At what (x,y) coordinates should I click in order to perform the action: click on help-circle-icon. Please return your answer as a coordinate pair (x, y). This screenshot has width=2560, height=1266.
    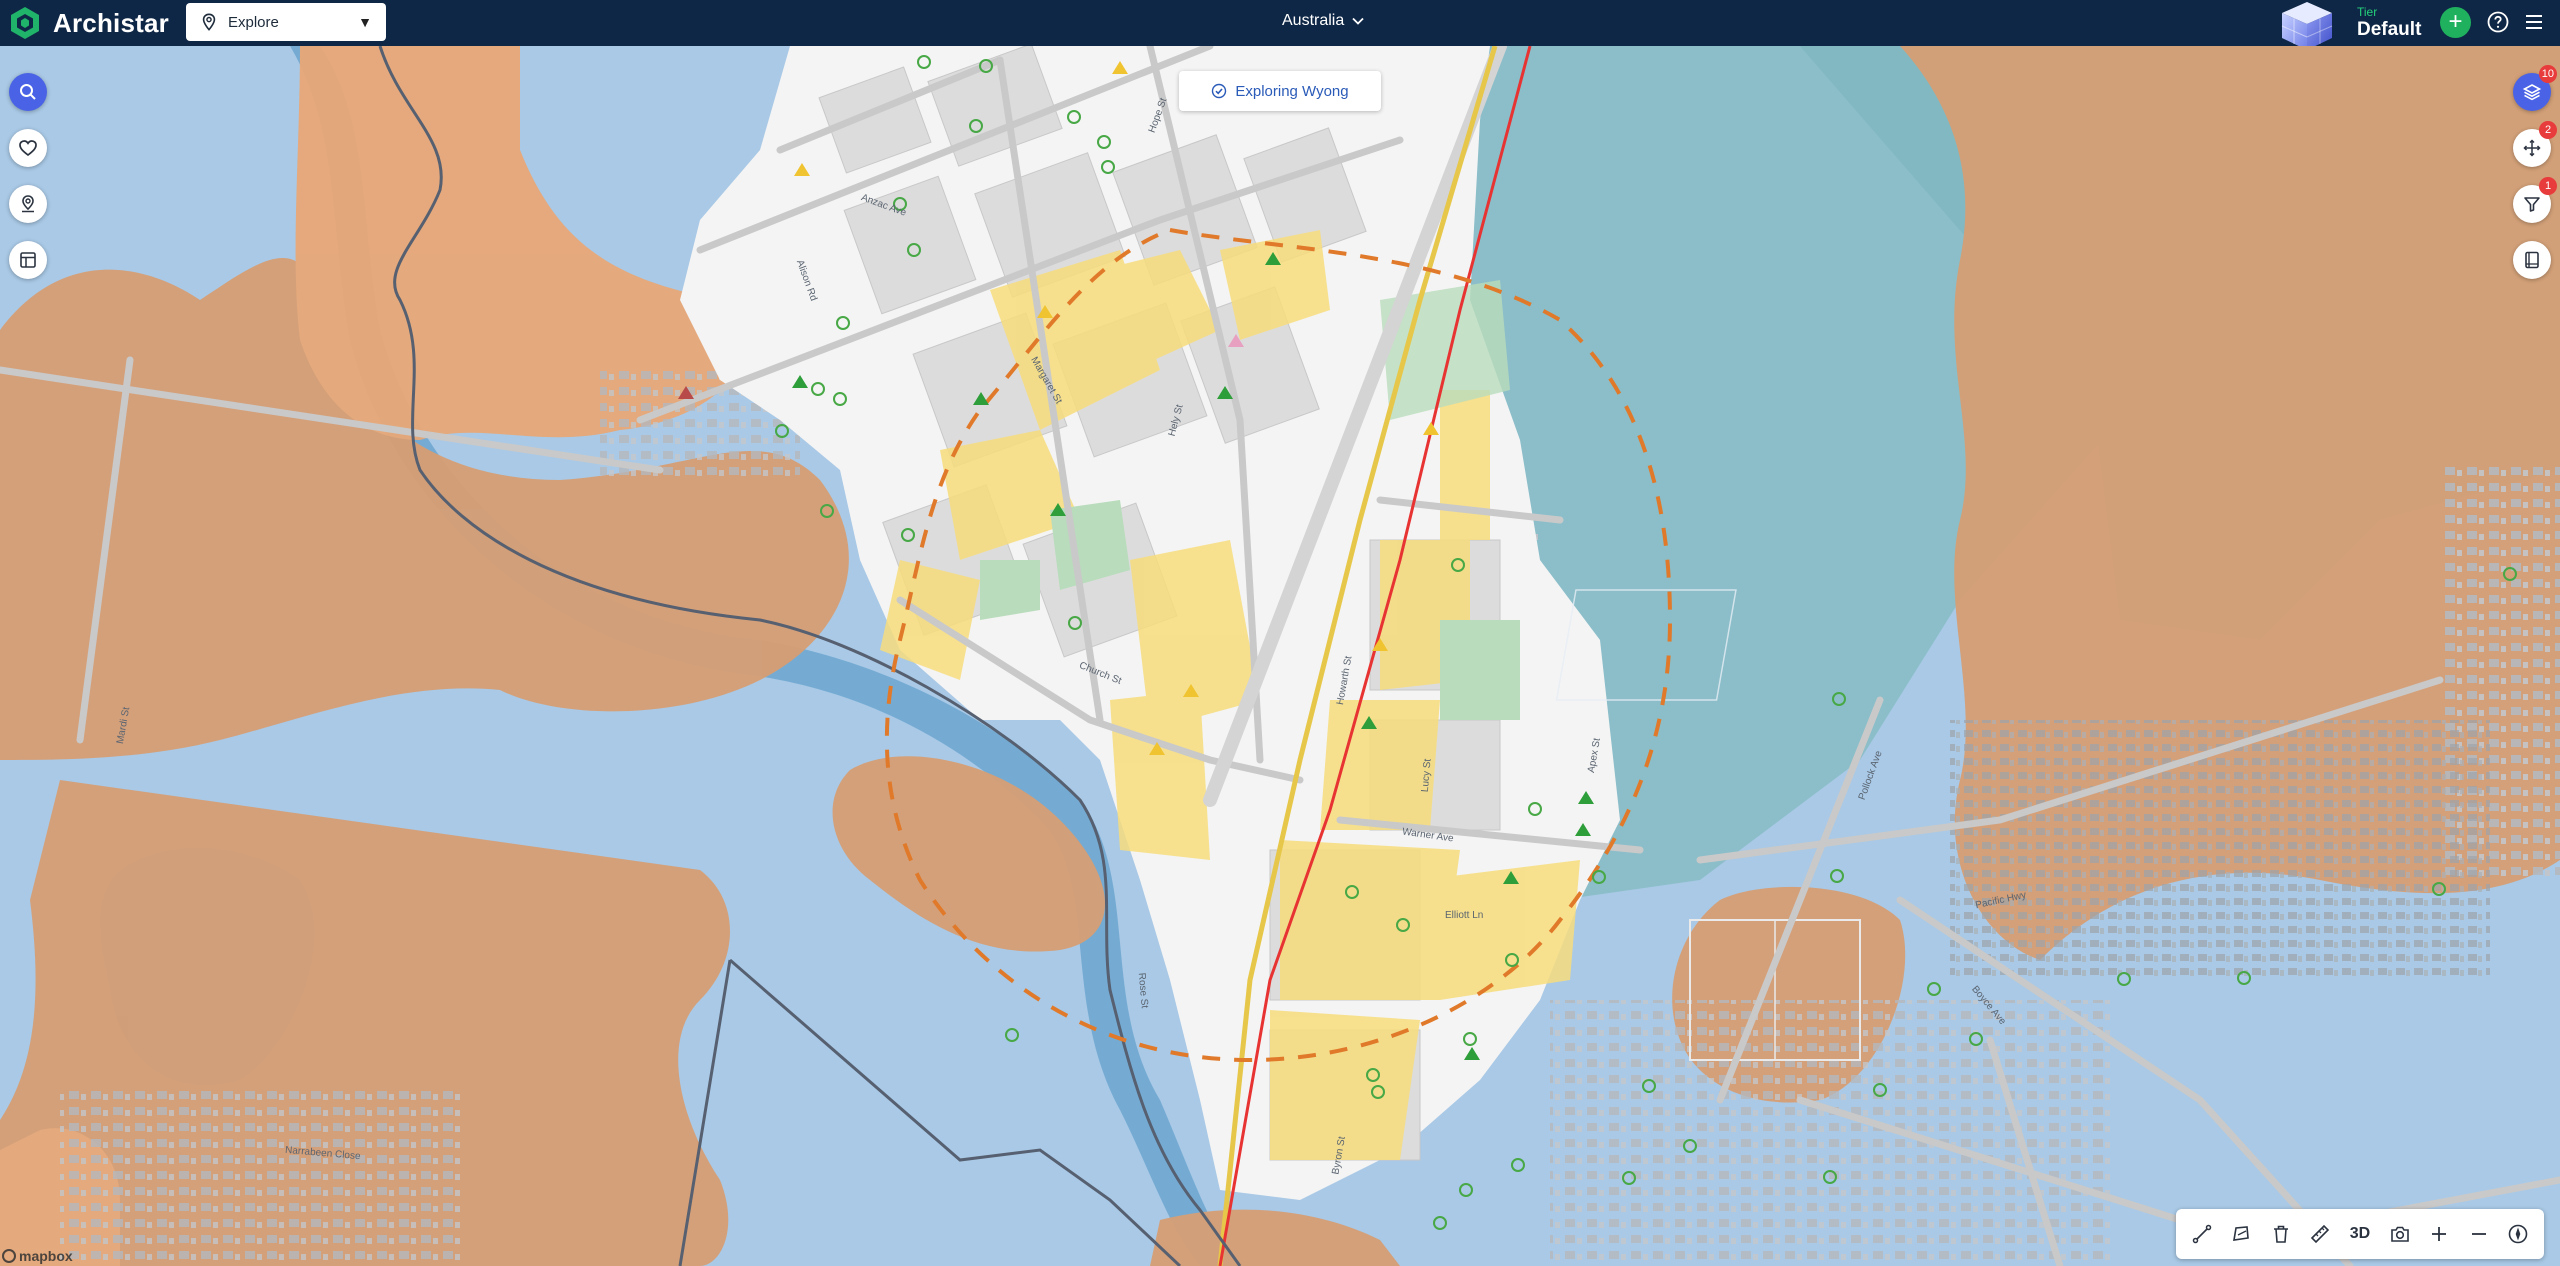
    Looking at the image, I should click on (2498, 22).